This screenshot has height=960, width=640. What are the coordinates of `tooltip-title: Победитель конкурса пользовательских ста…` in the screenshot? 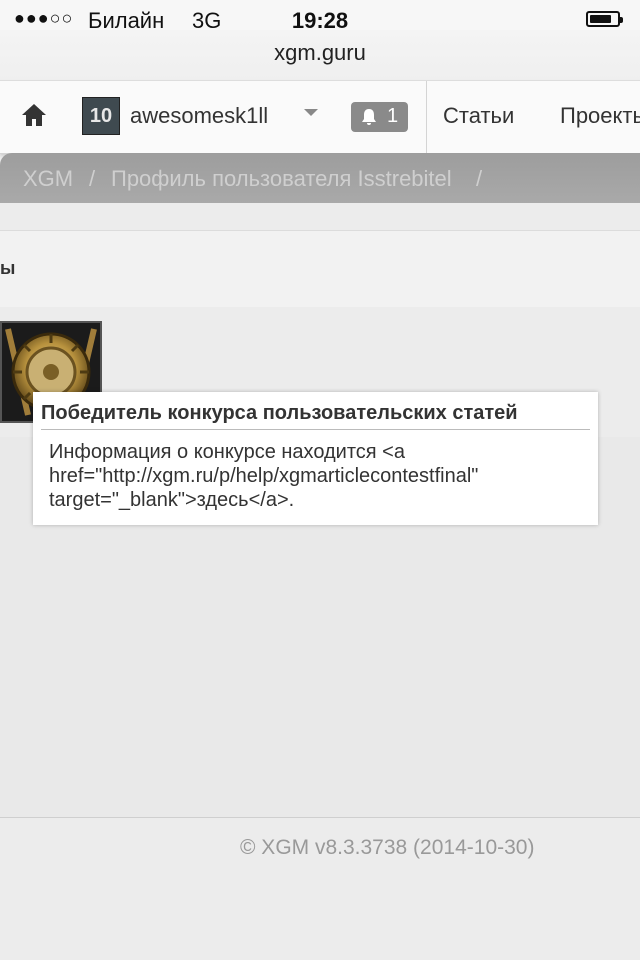 It's located at (315, 416).